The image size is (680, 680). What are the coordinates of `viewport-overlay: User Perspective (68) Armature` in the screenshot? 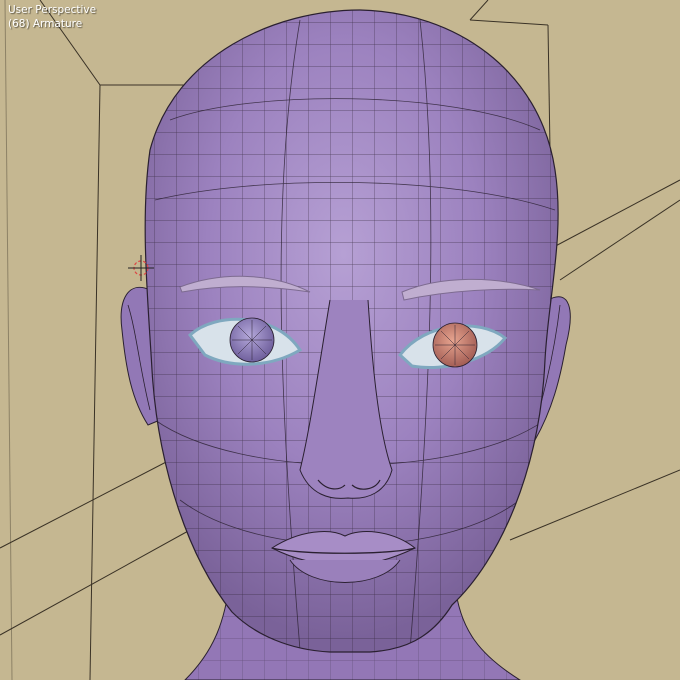 It's located at (52, 17).